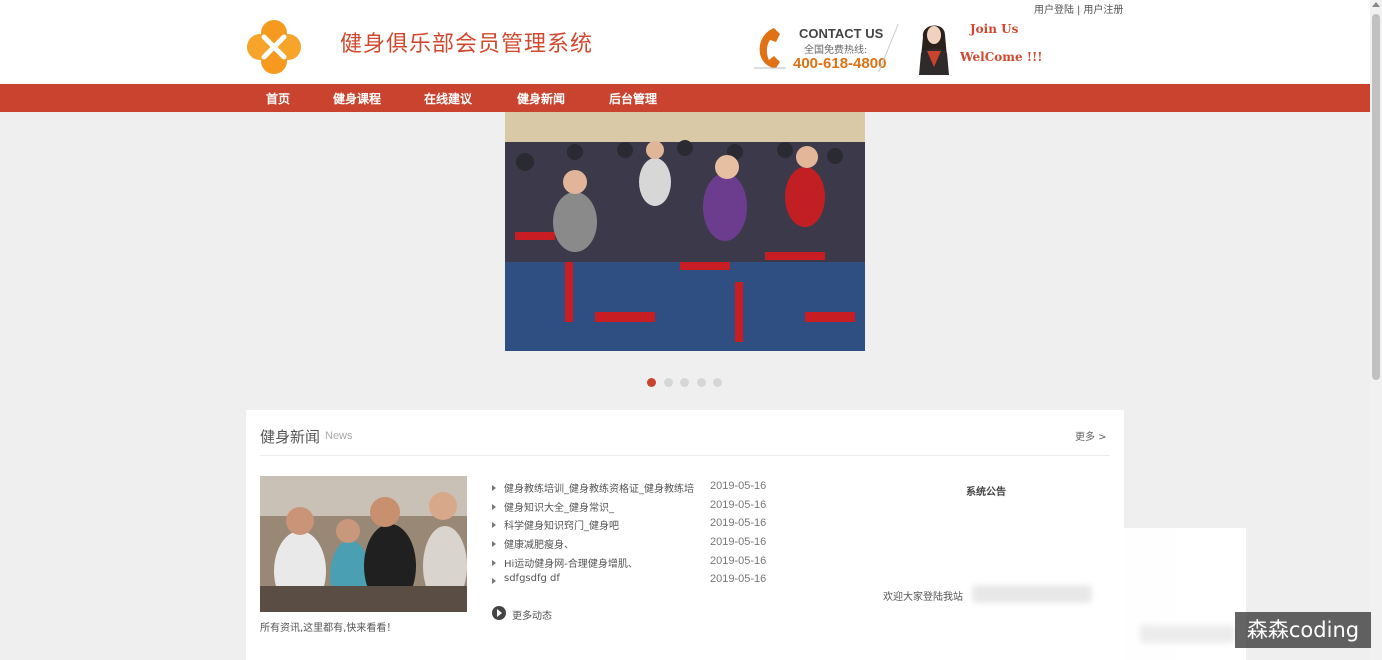 The image size is (1382, 660). I want to click on news-caption: 所有资讯,这里都有,快来看看！, so click(328, 628).